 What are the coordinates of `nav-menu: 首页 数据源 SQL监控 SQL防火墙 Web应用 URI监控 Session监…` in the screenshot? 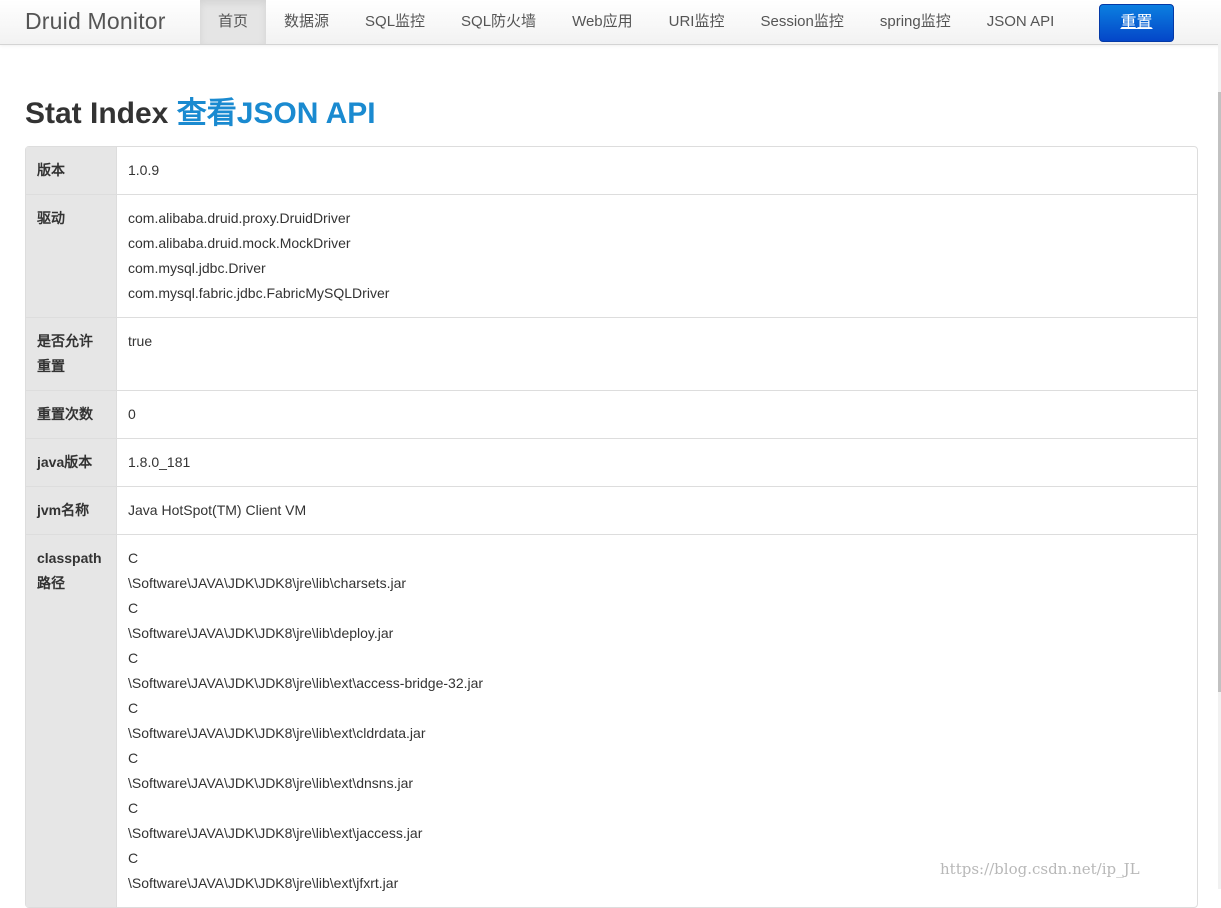 It's located at (636, 22).